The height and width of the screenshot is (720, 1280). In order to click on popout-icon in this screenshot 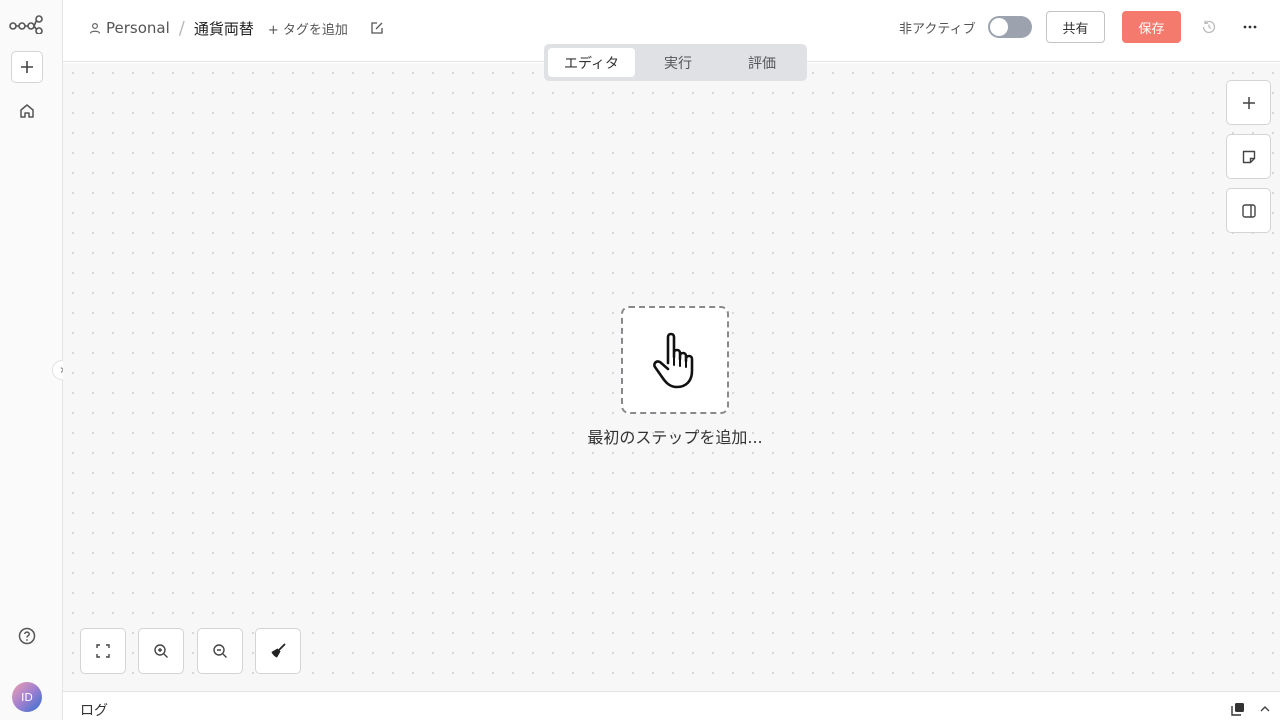, I will do `click(1237, 709)`.